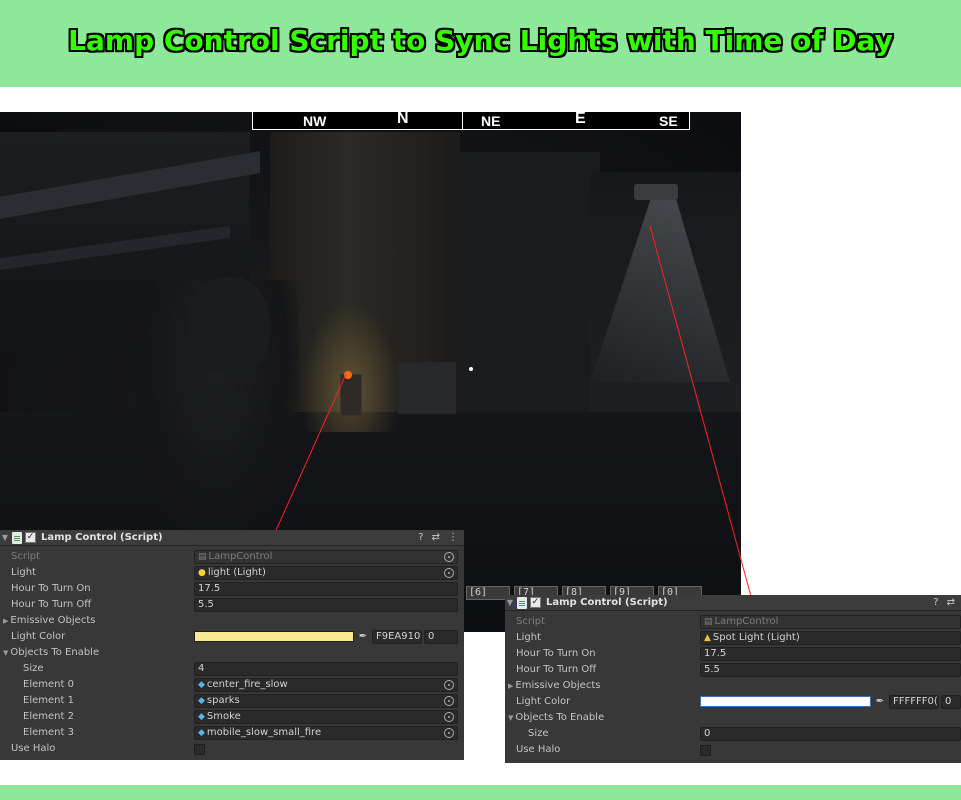 Image resolution: width=961 pixels, height=800 pixels. I want to click on component-header: ▼ ✓ Lamp Control (Script) ? ⇄ ⋮, so click(232, 538).